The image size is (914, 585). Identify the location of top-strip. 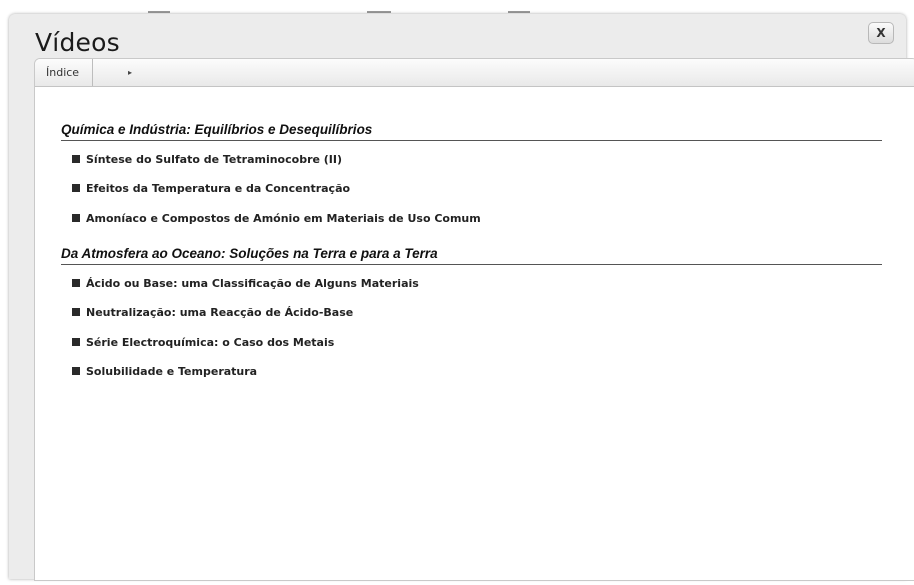
(457, 7).